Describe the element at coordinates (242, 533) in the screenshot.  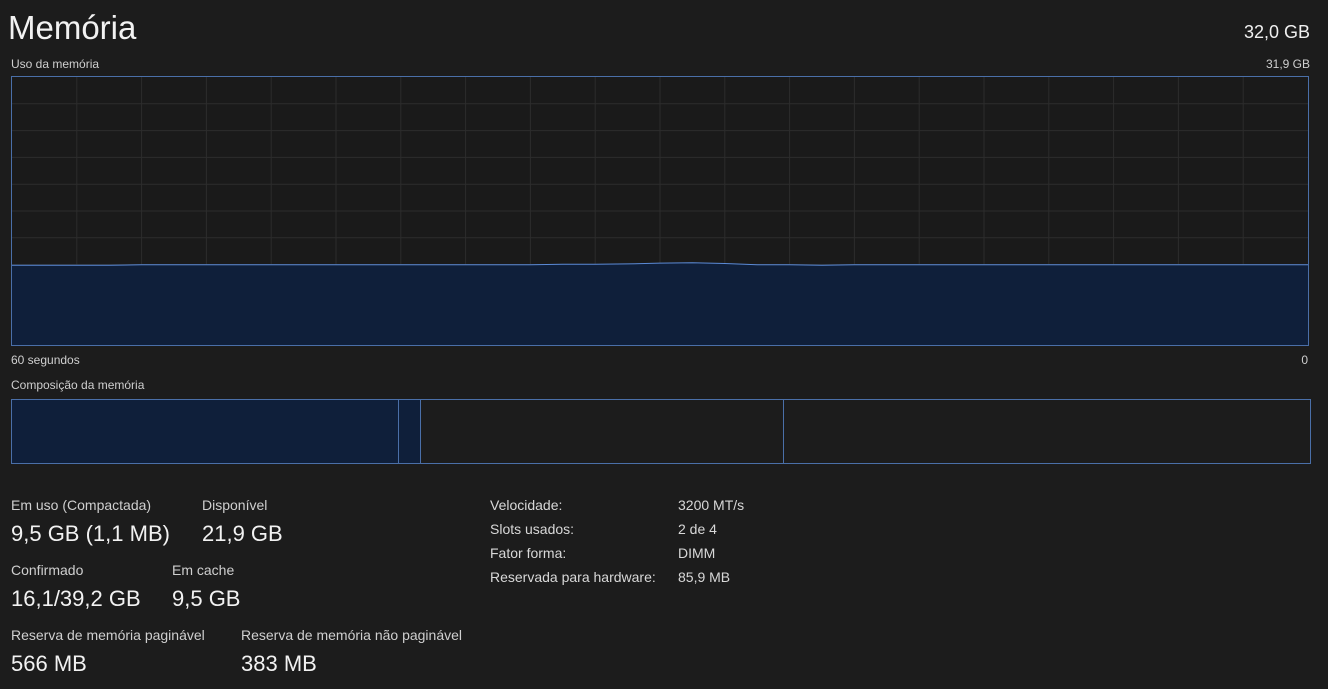
I see `available-value: 21,9 GB` at that location.